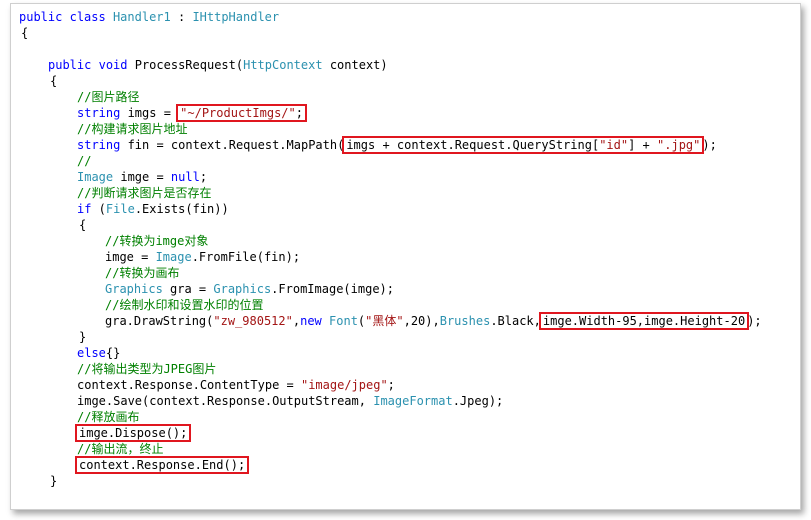 The image size is (811, 520). I want to click on comment: //将输出类型为JPEG图片, so click(147, 369).